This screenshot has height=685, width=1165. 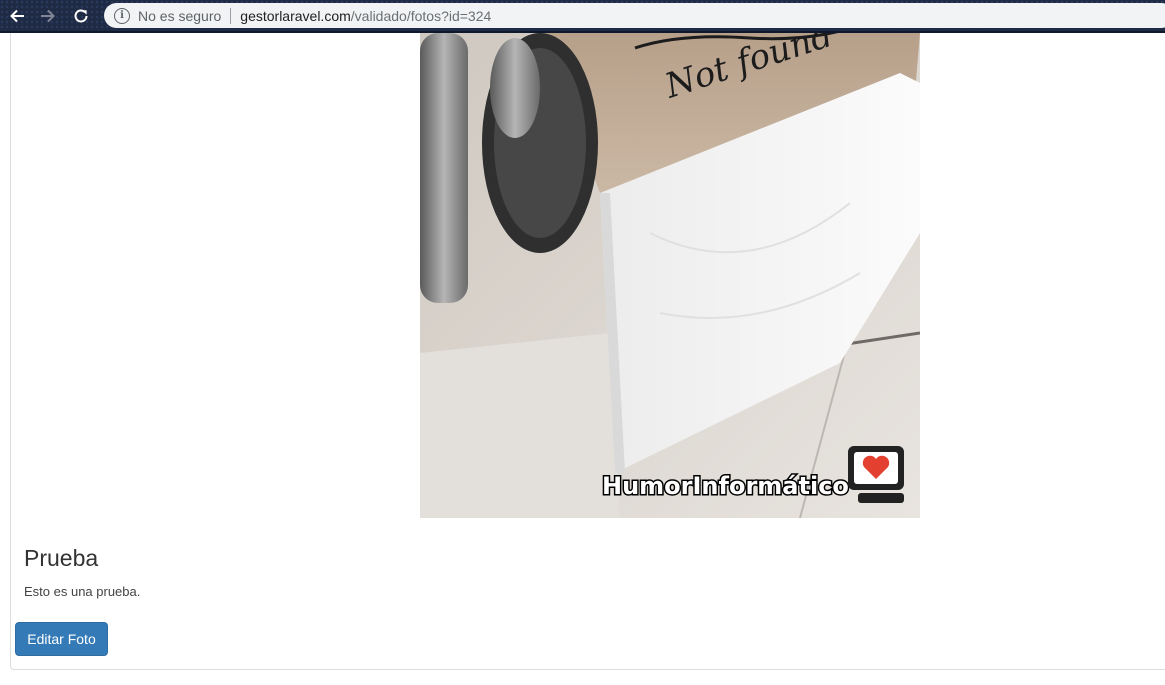 I want to click on photo-description: Esto es una prueba., so click(x=82, y=591).